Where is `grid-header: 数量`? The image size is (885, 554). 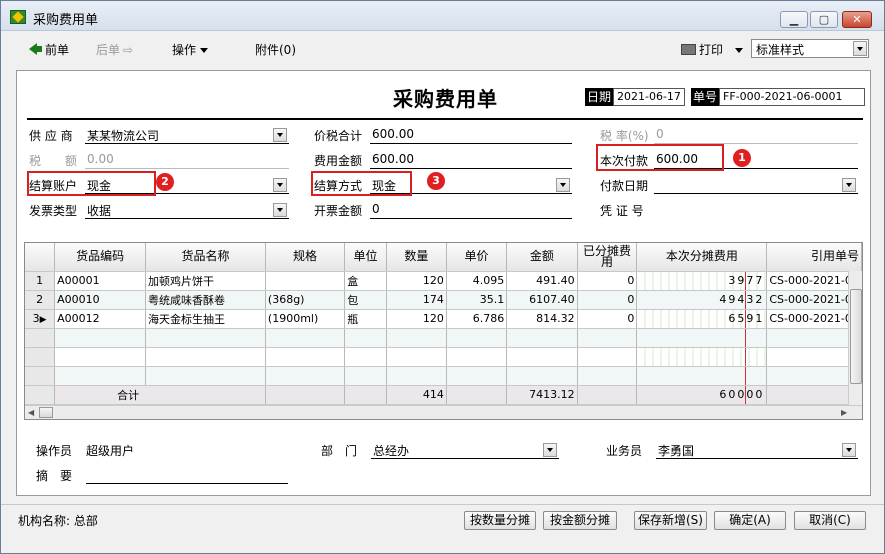
grid-header: 数量 is located at coordinates (416, 257).